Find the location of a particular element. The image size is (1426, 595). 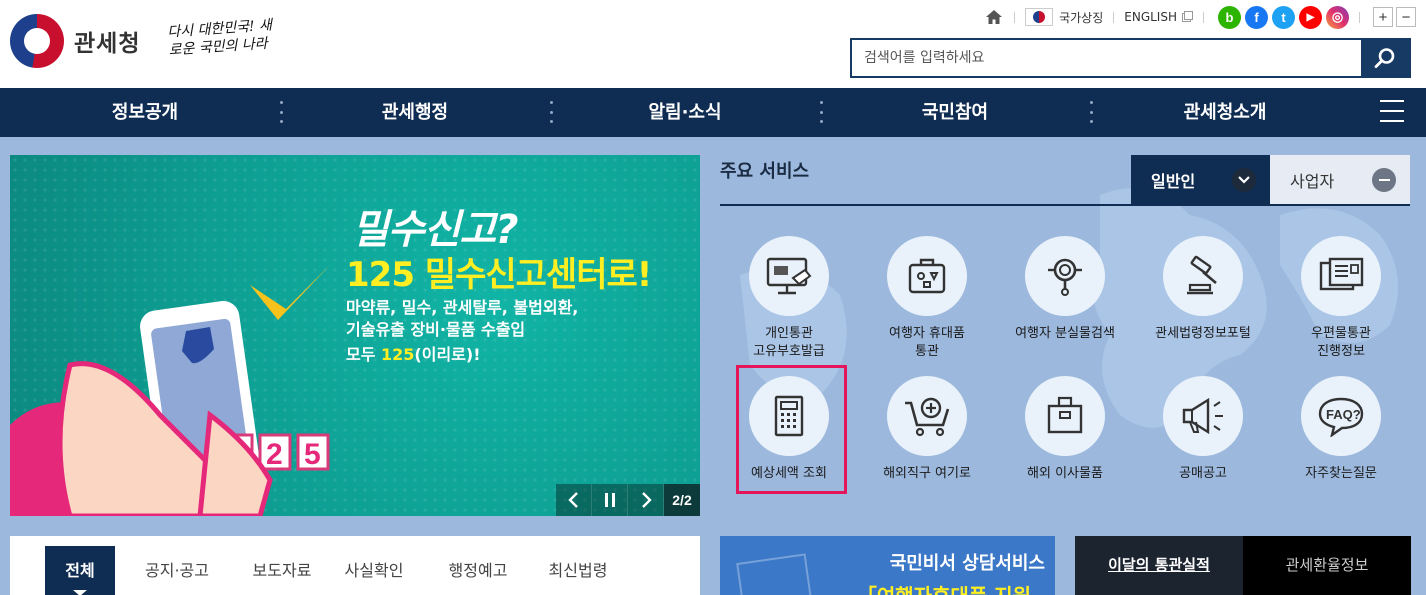

home-icon is located at coordinates (994, 17).